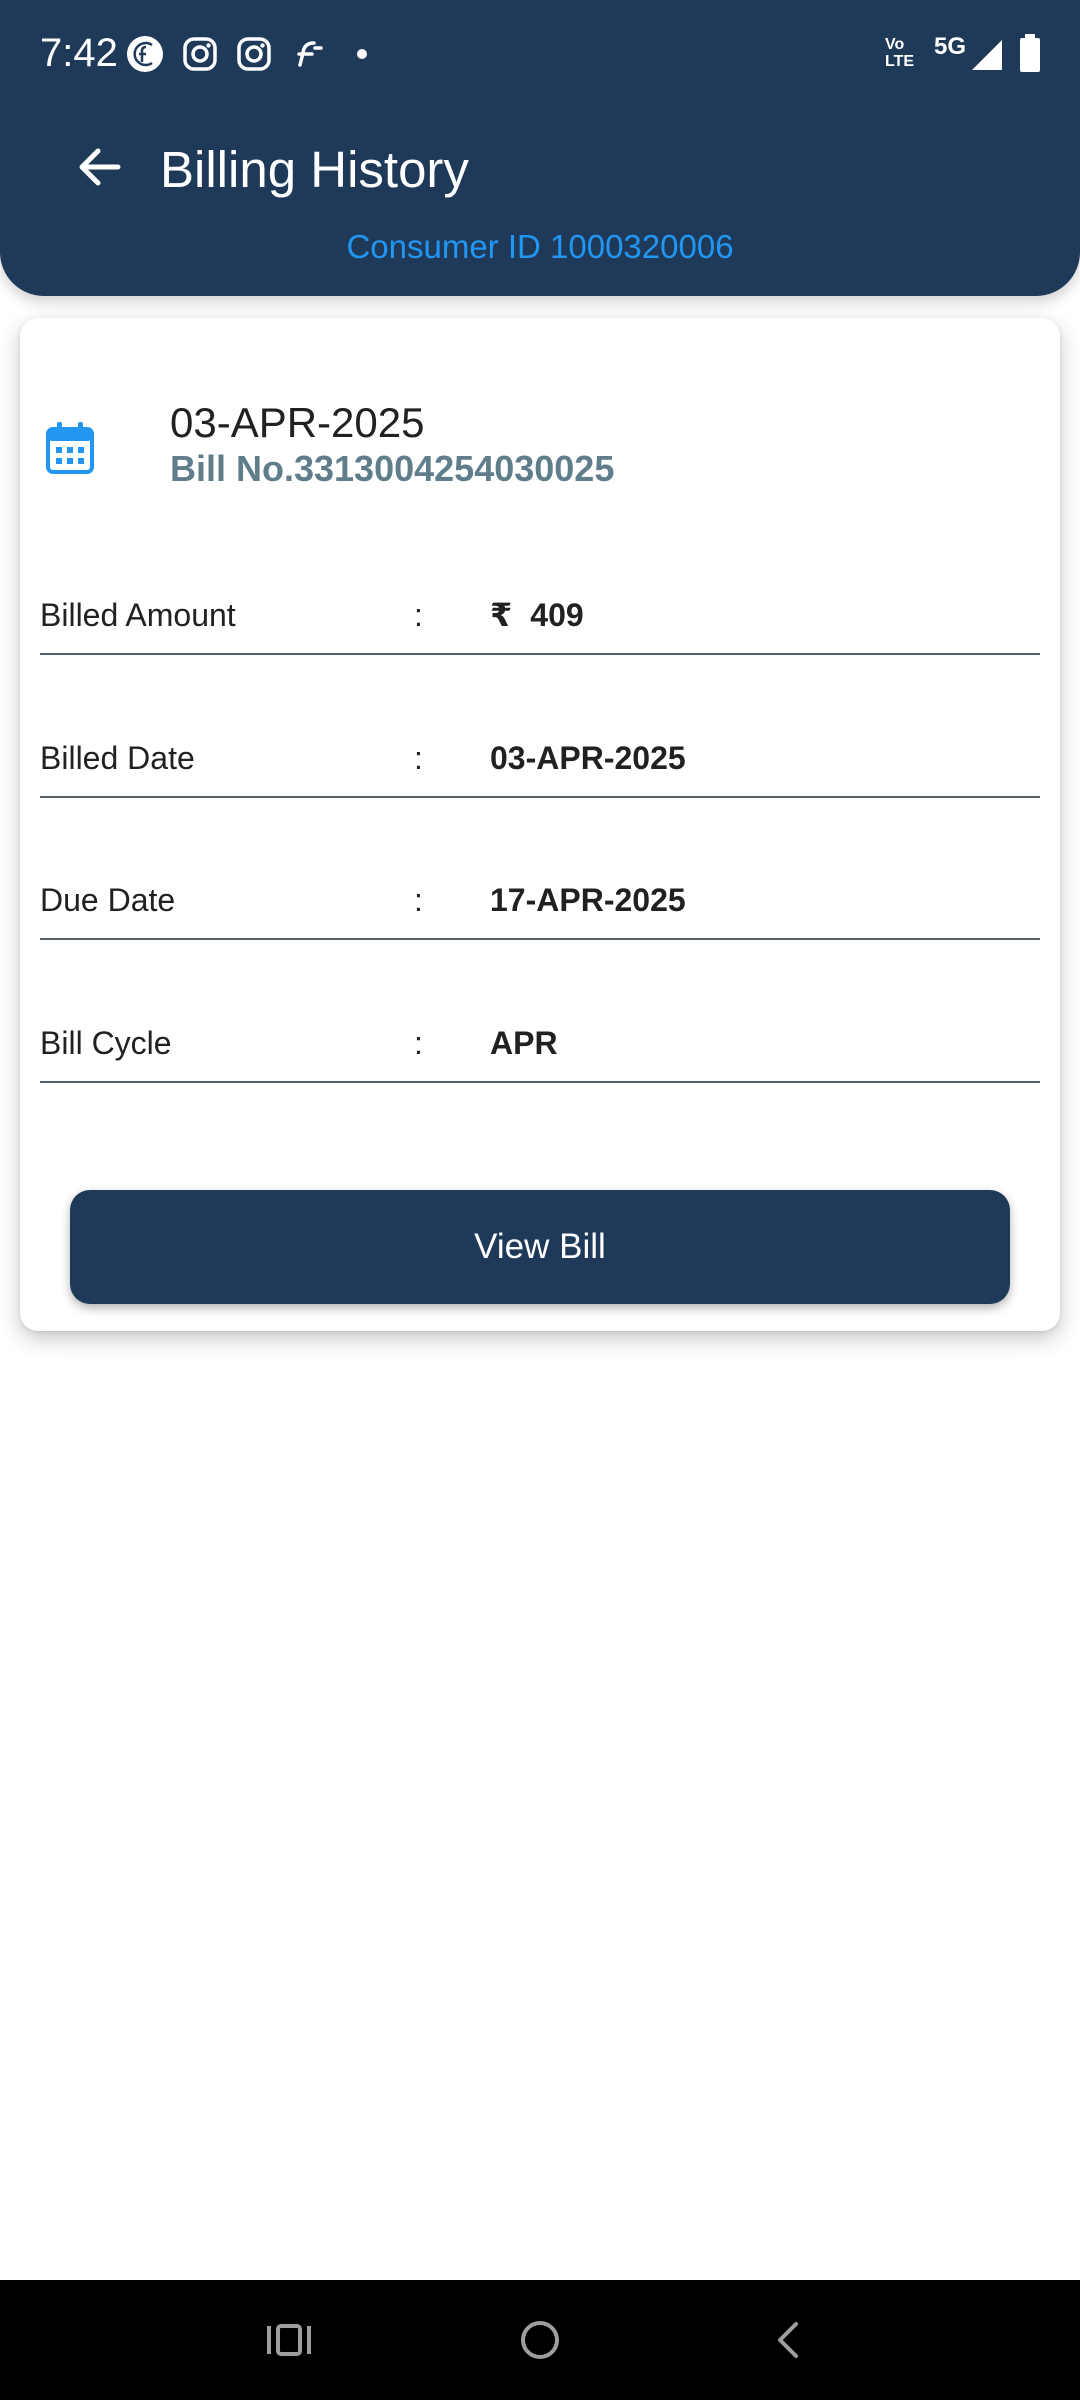 This screenshot has height=2400, width=1080. I want to click on consumer-id: Consumer ID 1000320006, so click(540, 246).